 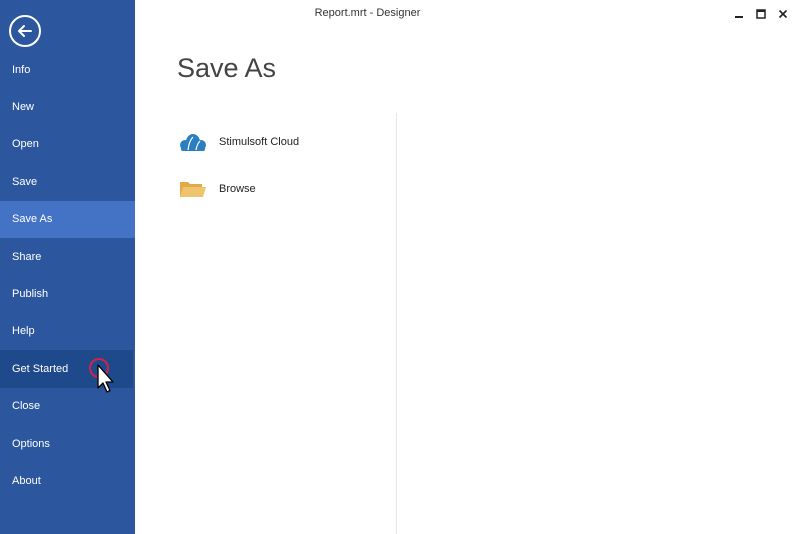 I want to click on nav-item-label: Options, so click(x=31, y=443).